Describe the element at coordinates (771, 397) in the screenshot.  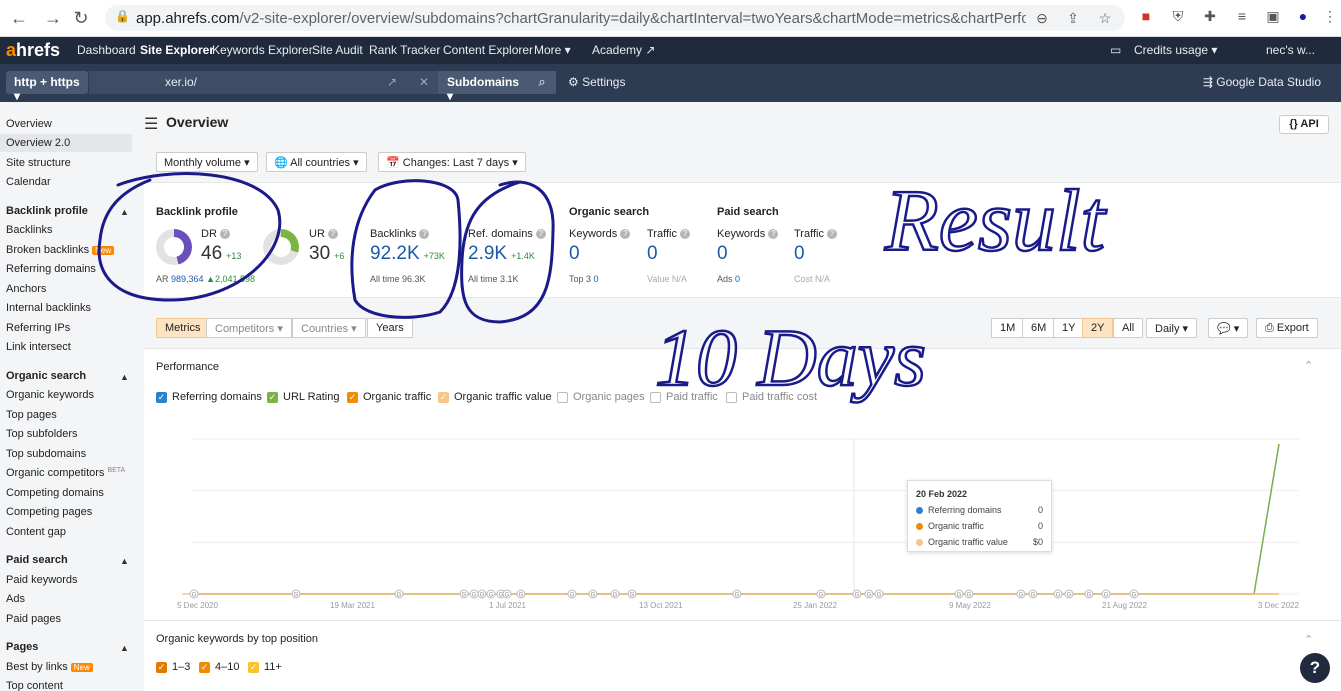
I see `legend-paid-traffic-cost: Paid traffic cost` at that location.